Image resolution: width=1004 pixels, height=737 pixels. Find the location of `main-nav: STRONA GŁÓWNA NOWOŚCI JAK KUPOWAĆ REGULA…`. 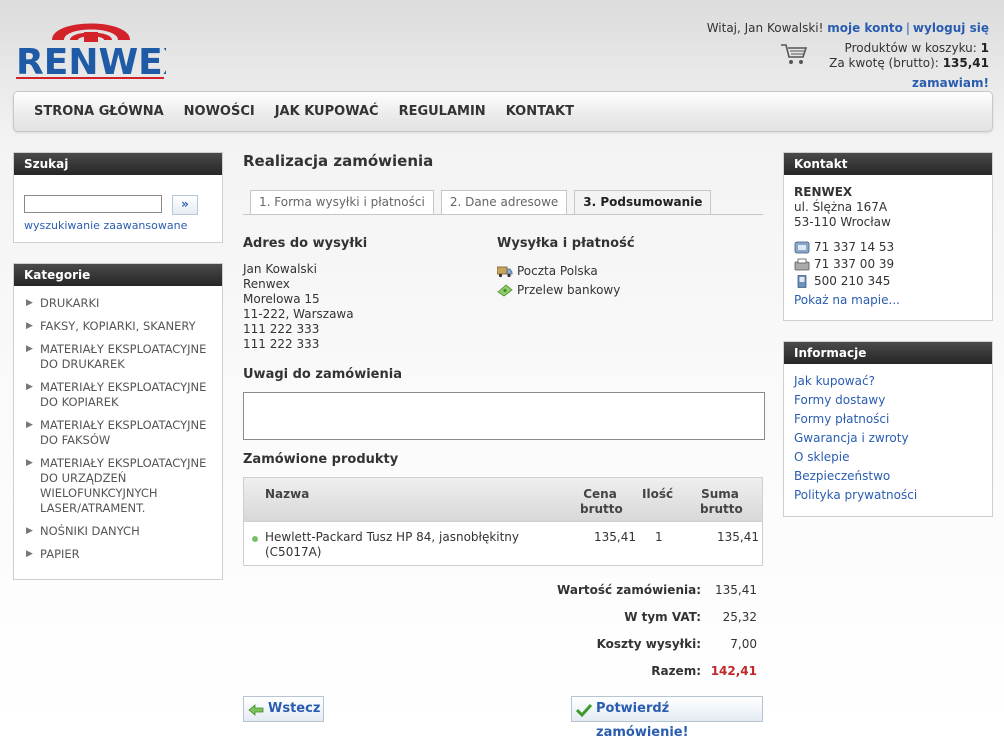

main-nav: STRONA GŁÓWNA NOWOŚCI JAK KUPOWAĆ REGULA… is located at coordinates (503, 111).